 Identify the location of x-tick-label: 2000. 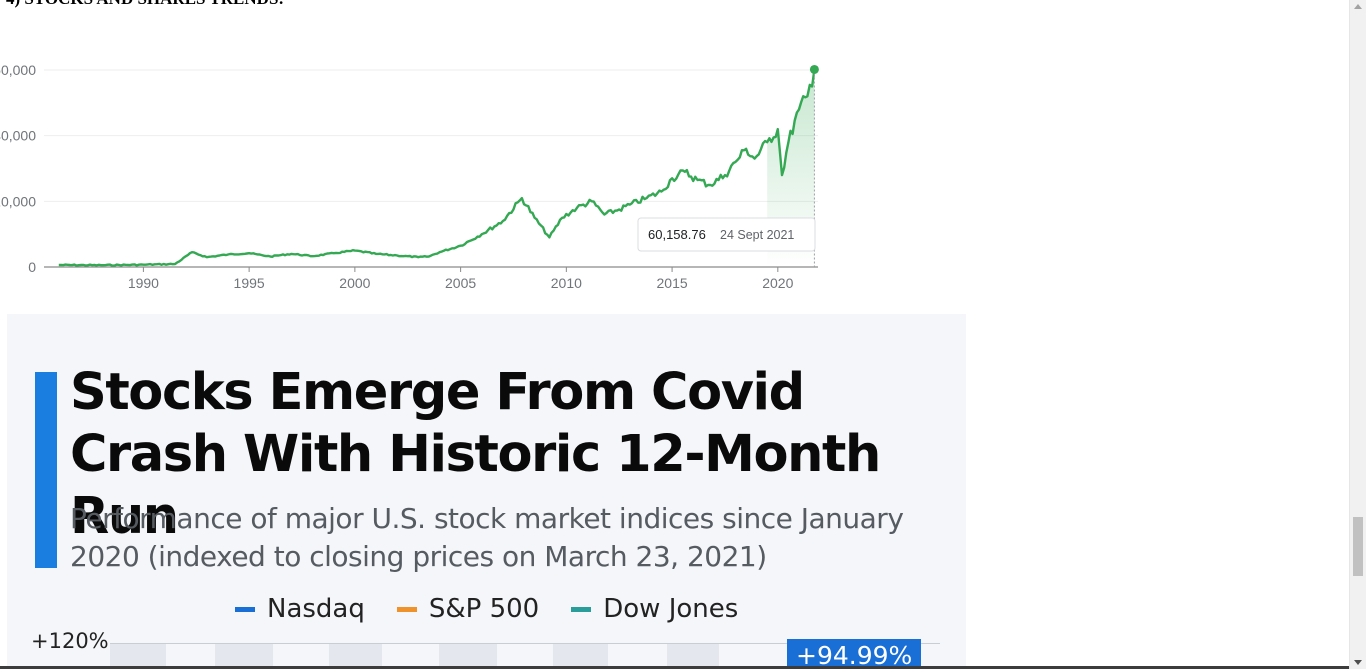
(354, 283).